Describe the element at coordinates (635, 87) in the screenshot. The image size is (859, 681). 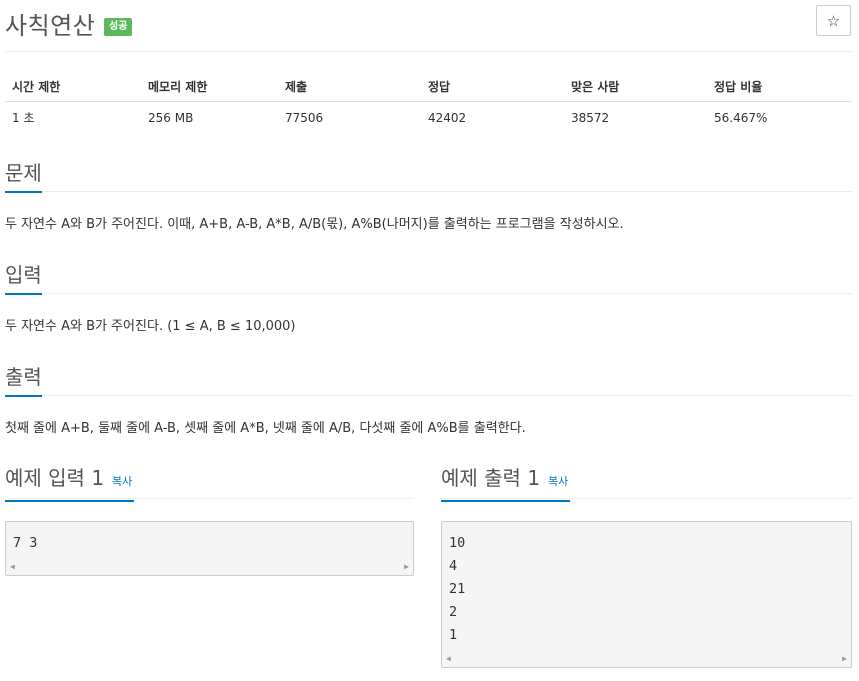
I see `solved-users-header: 맞은 사람` at that location.